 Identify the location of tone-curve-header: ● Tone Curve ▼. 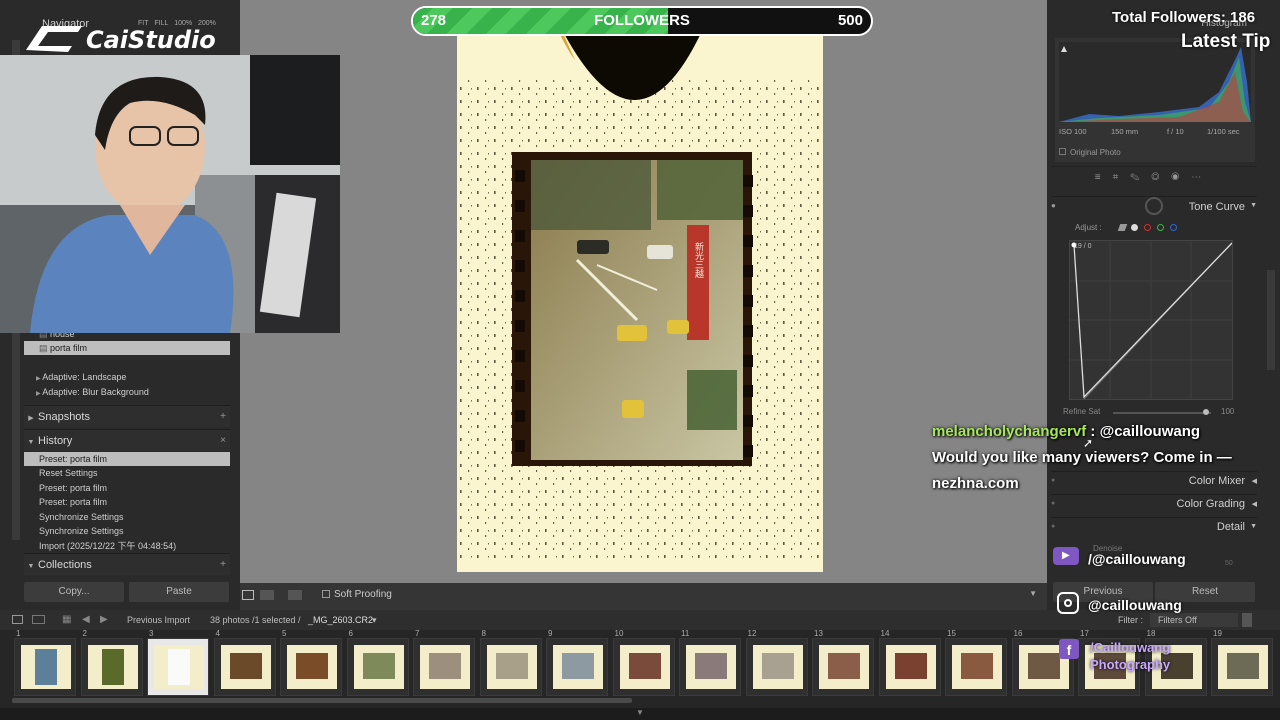
(1154, 206).